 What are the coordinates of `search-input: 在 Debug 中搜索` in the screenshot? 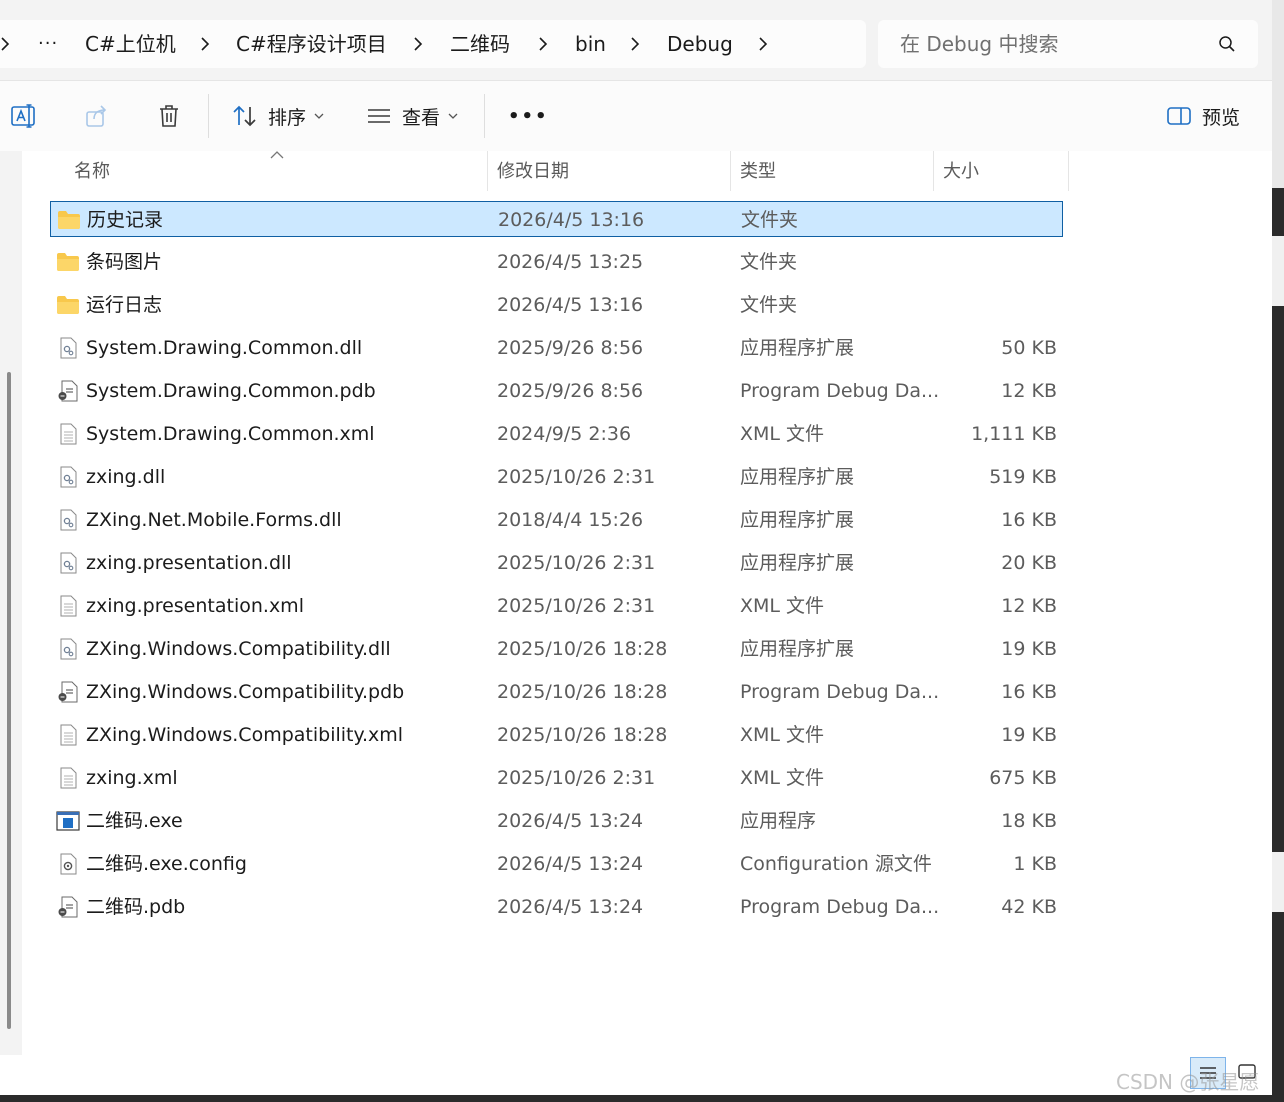 It's located at (1068, 44).